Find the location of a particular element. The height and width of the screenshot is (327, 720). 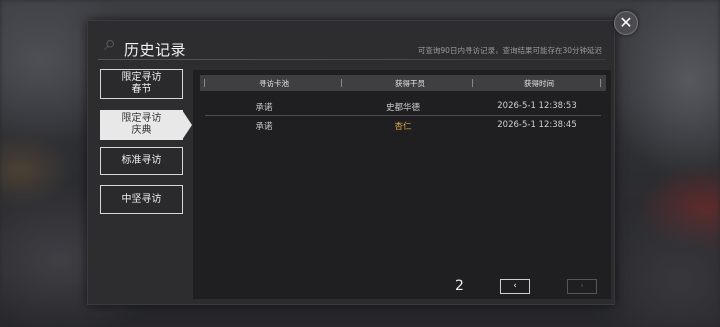

cell-time: 2026-5-1 12:38:53 is located at coordinates (537, 106).